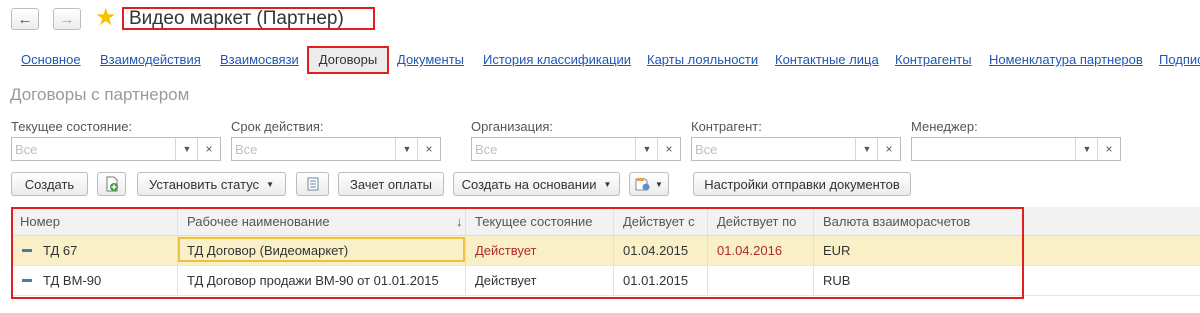 The image size is (1200, 313). Describe the element at coordinates (72, 126) in the screenshot. I see `filter-label-state: Текущее состояние:` at that location.